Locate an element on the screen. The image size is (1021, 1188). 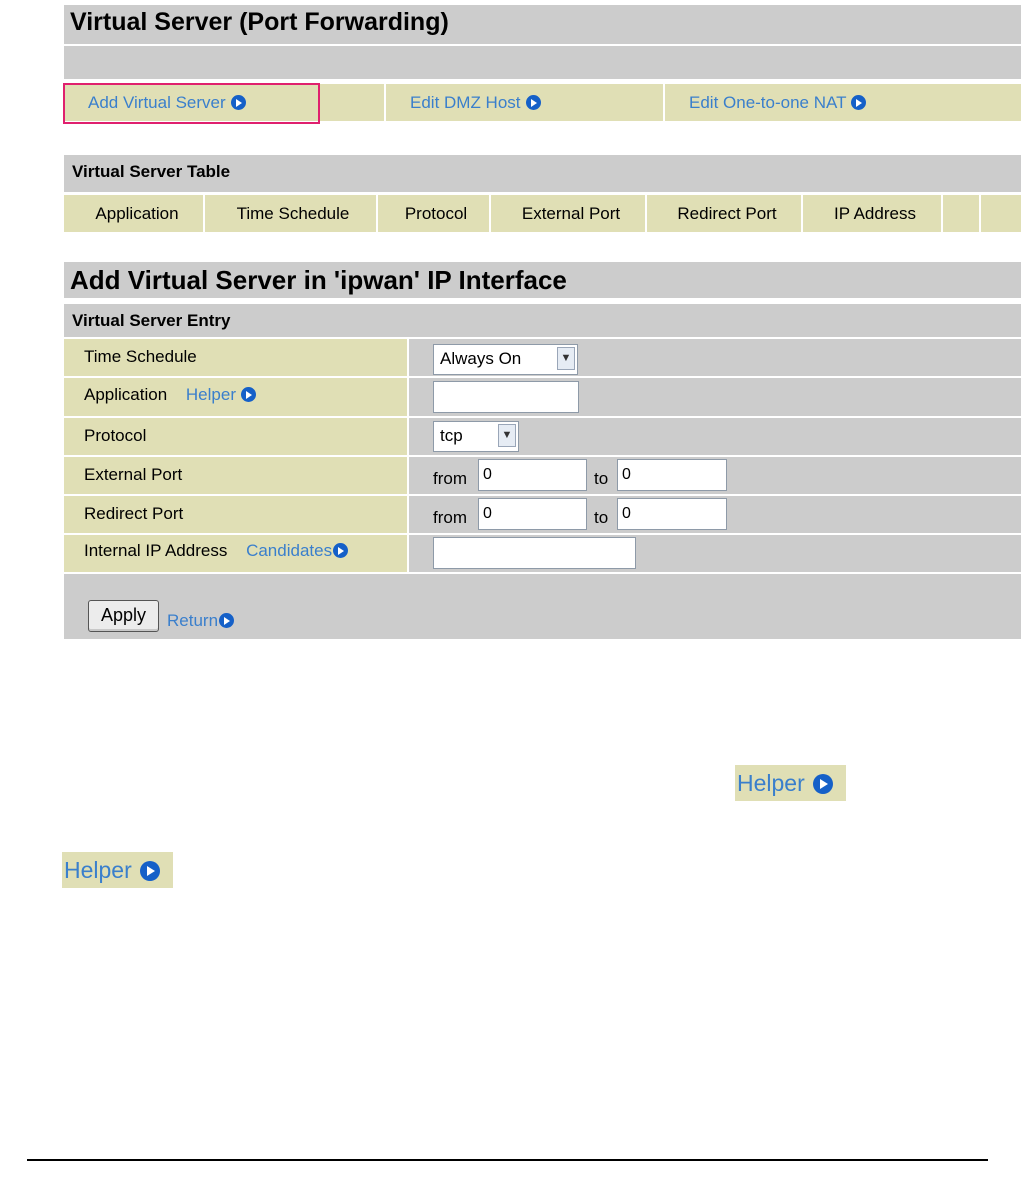
nav-edit-dmz-host: Edit DMZ Host is located at coordinates (475, 102).